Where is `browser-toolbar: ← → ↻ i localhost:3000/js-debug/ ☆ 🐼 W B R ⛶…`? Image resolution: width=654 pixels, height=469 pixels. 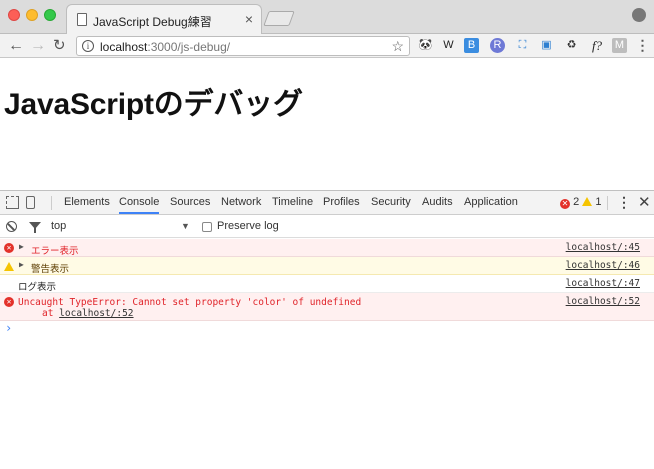
browser-toolbar: ← → ↻ i localhost:3000/js-debug/ ☆ 🐼 W B R ⛶… is located at coordinates (327, 46).